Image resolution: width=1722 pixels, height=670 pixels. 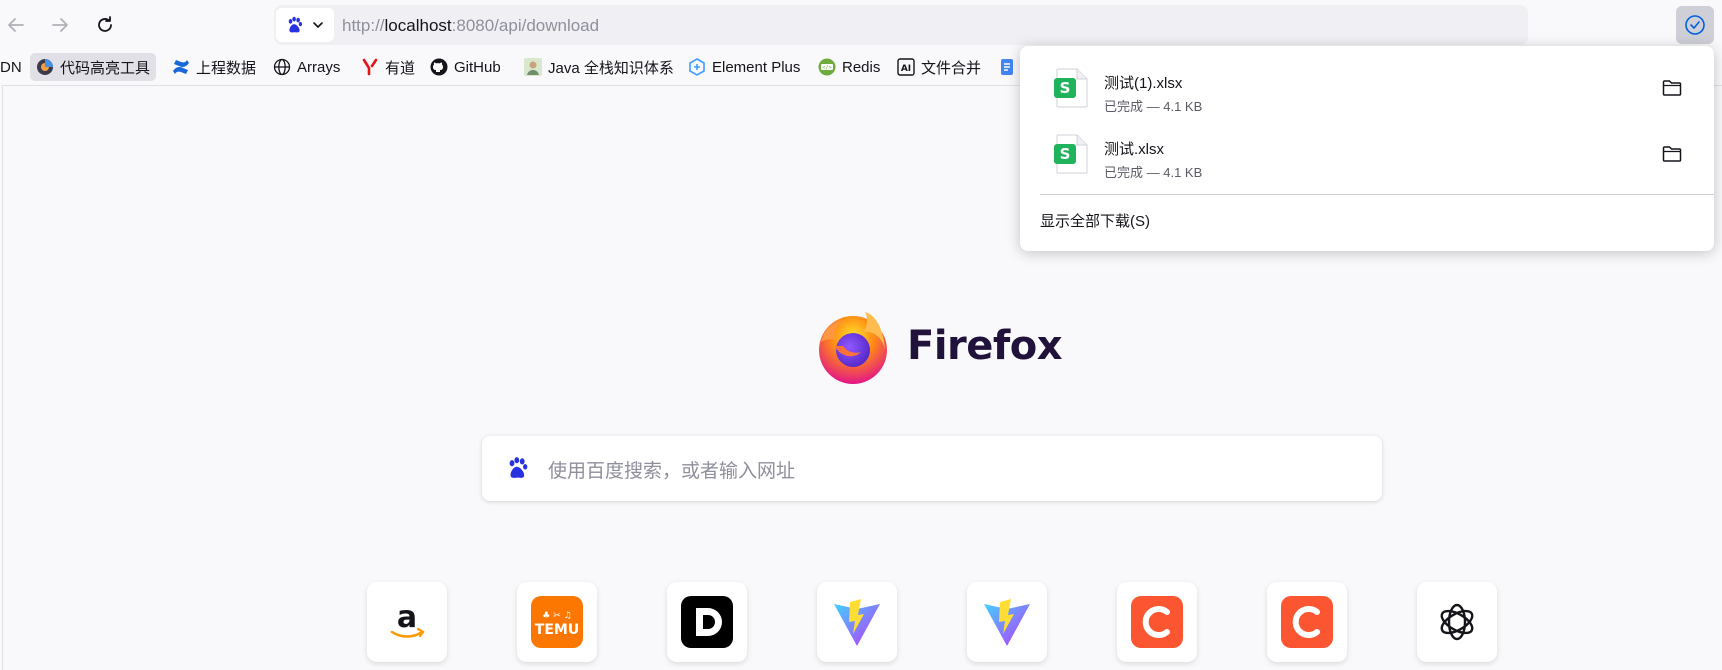 What do you see at coordinates (477, 67) in the screenshot?
I see `bookmark-label: GitHub` at bounding box center [477, 67].